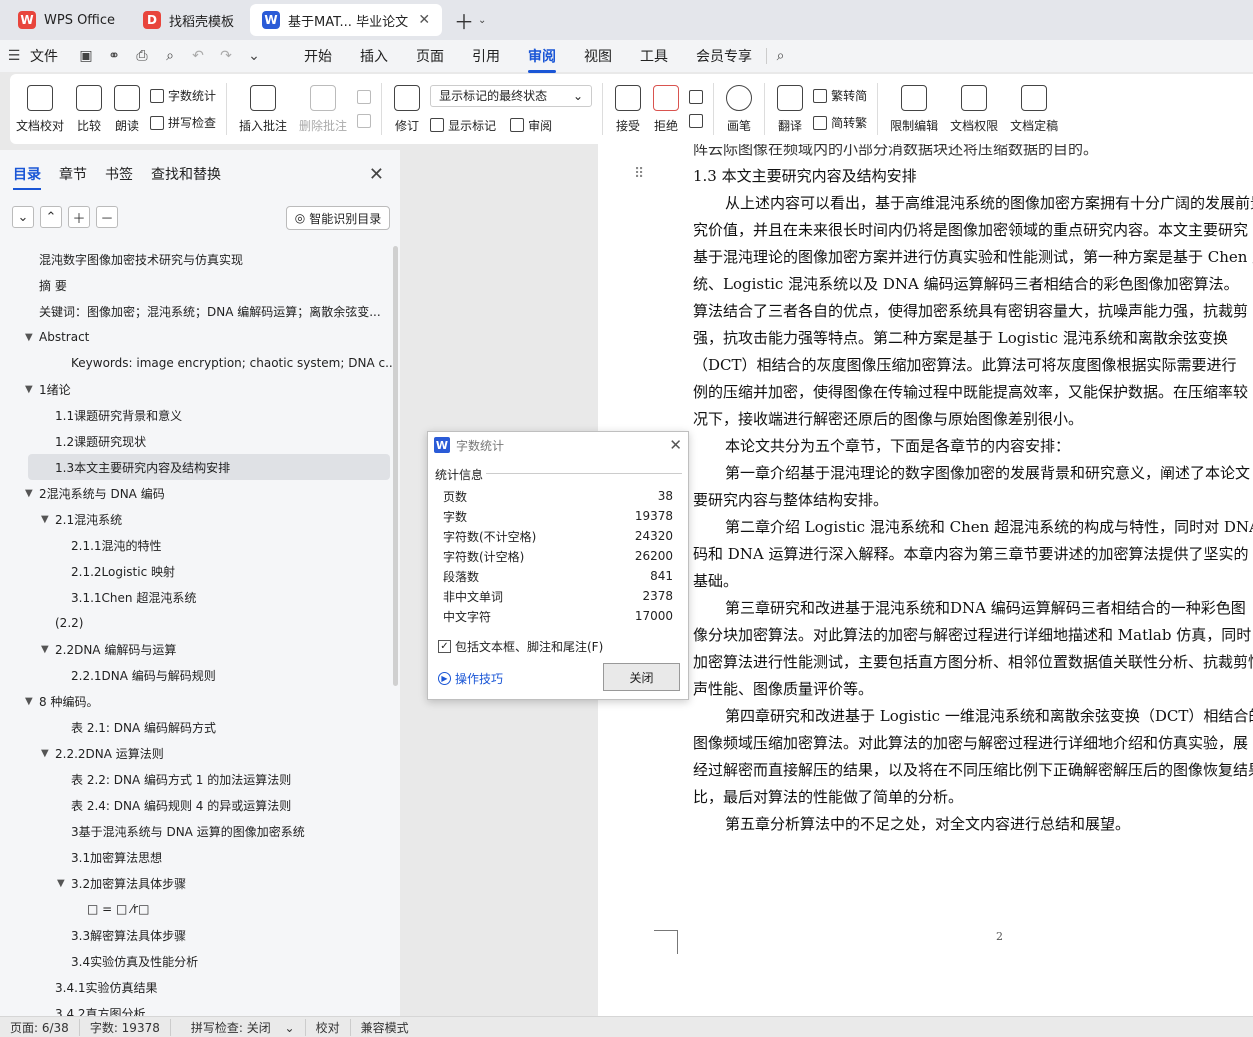 This screenshot has width=1253, height=1037. Describe the element at coordinates (196, 831) in the screenshot. I see `toc-item: 3基于混沌系统与 DNA 运算的图像加密系统` at that location.